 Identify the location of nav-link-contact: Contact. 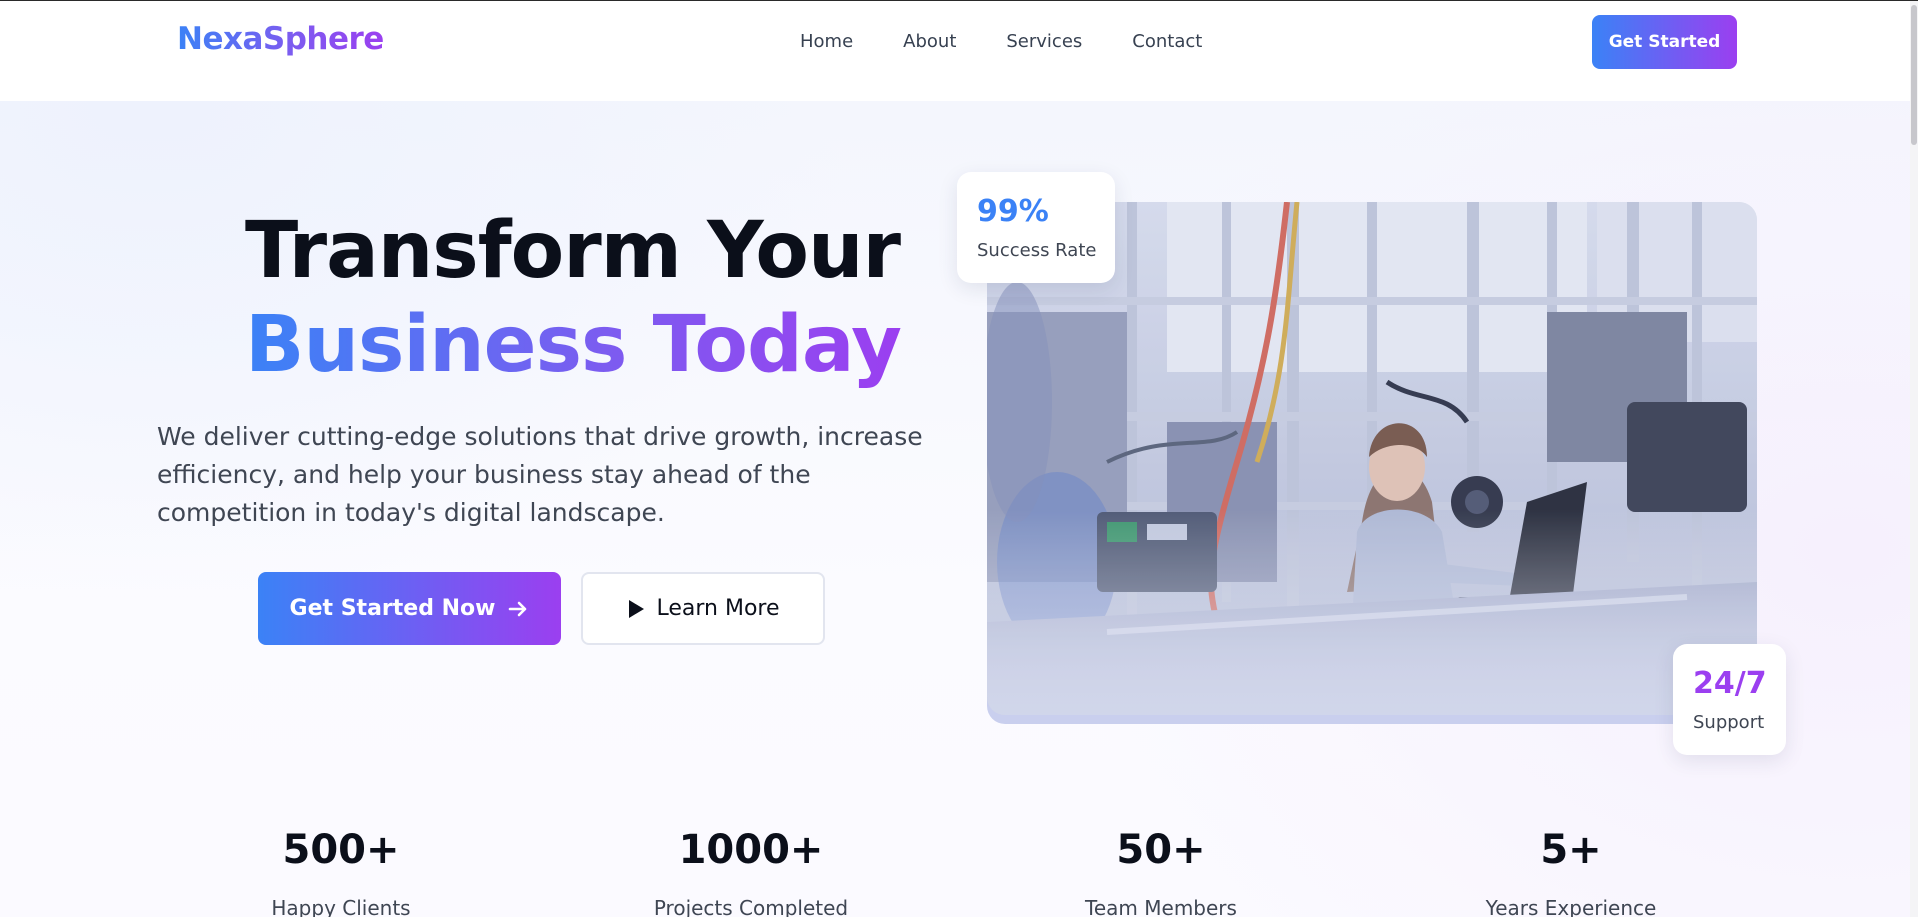
(1167, 42).